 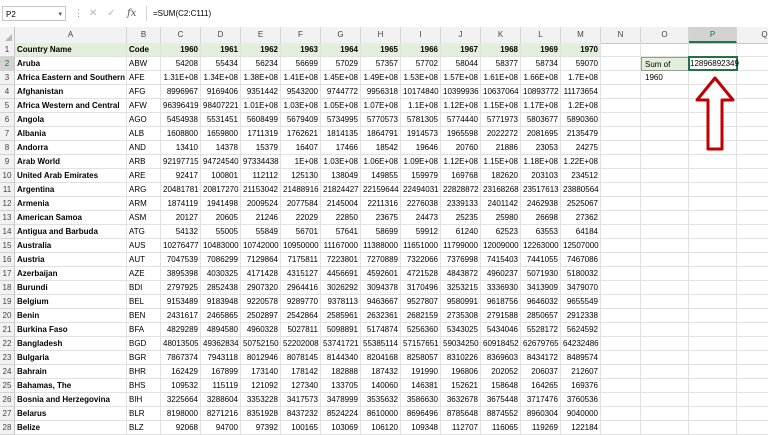 I want to click on cell-o17, so click(x=665, y=274).